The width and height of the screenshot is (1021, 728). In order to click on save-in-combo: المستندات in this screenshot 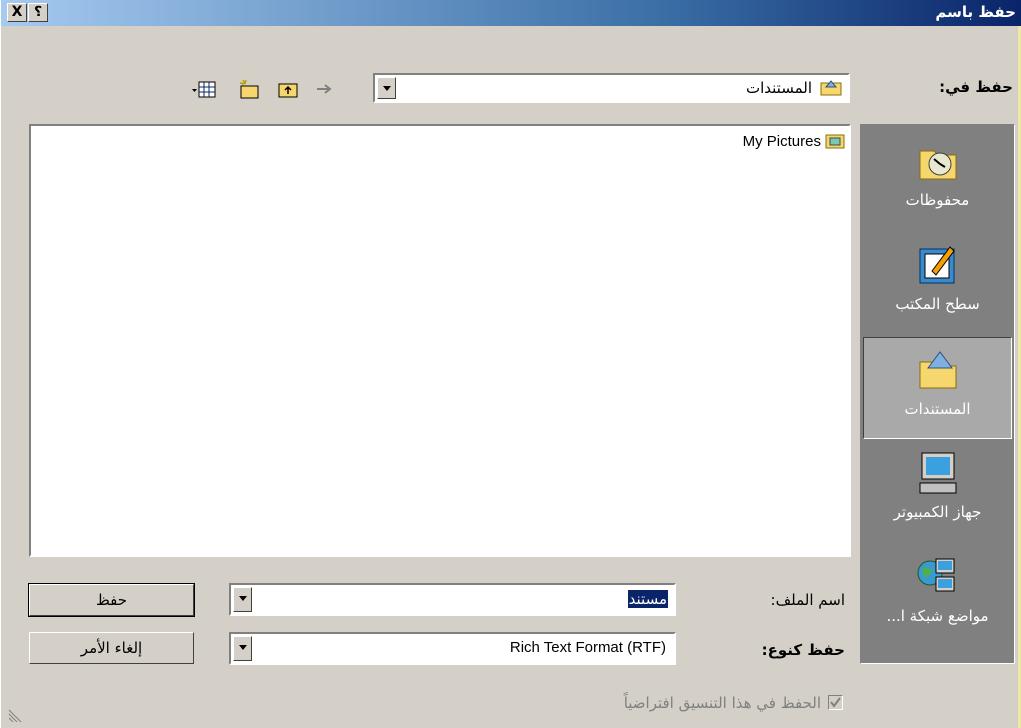, I will do `click(611, 88)`.